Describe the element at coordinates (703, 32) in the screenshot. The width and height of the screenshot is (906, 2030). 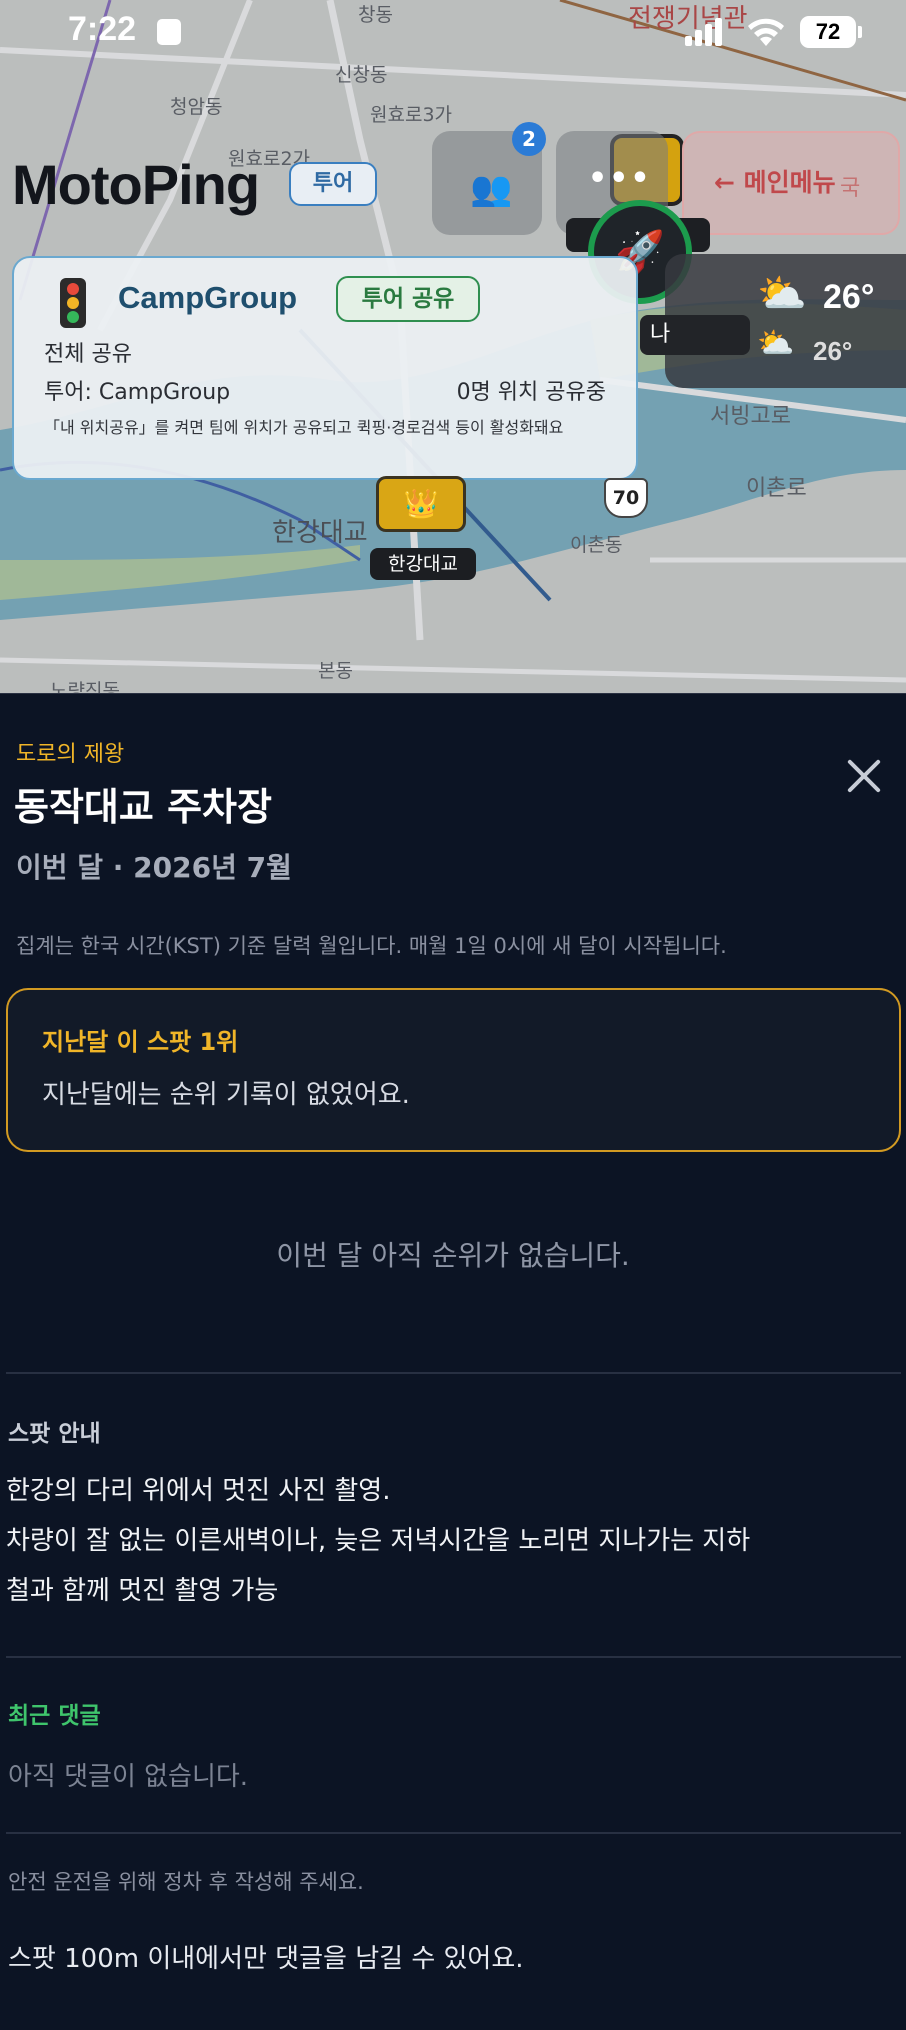
I see `cellular-signal-icon` at that location.